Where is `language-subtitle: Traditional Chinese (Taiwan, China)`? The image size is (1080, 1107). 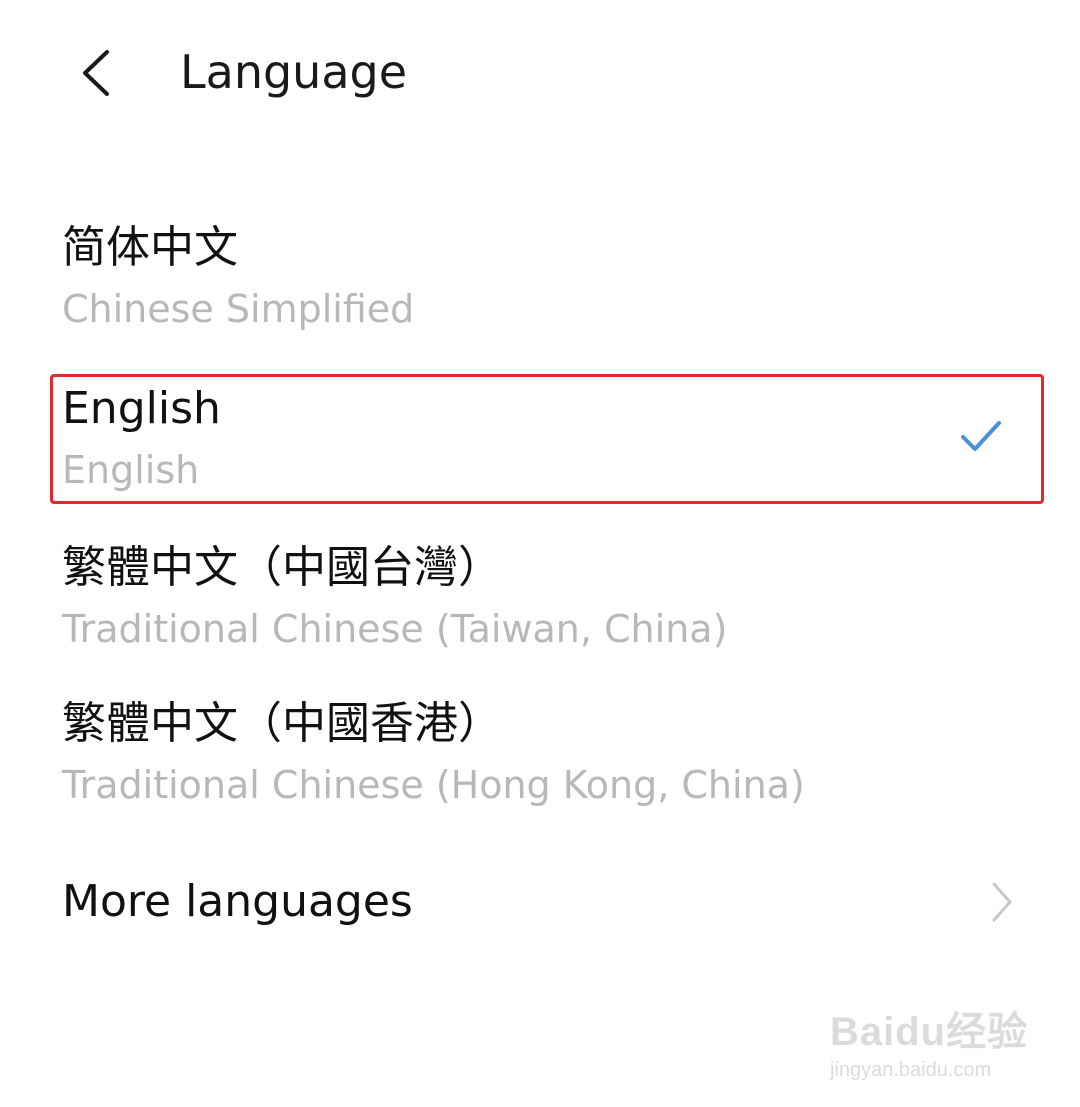 language-subtitle: Traditional Chinese (Taiwan, China) is located at coordinates (395, 629).